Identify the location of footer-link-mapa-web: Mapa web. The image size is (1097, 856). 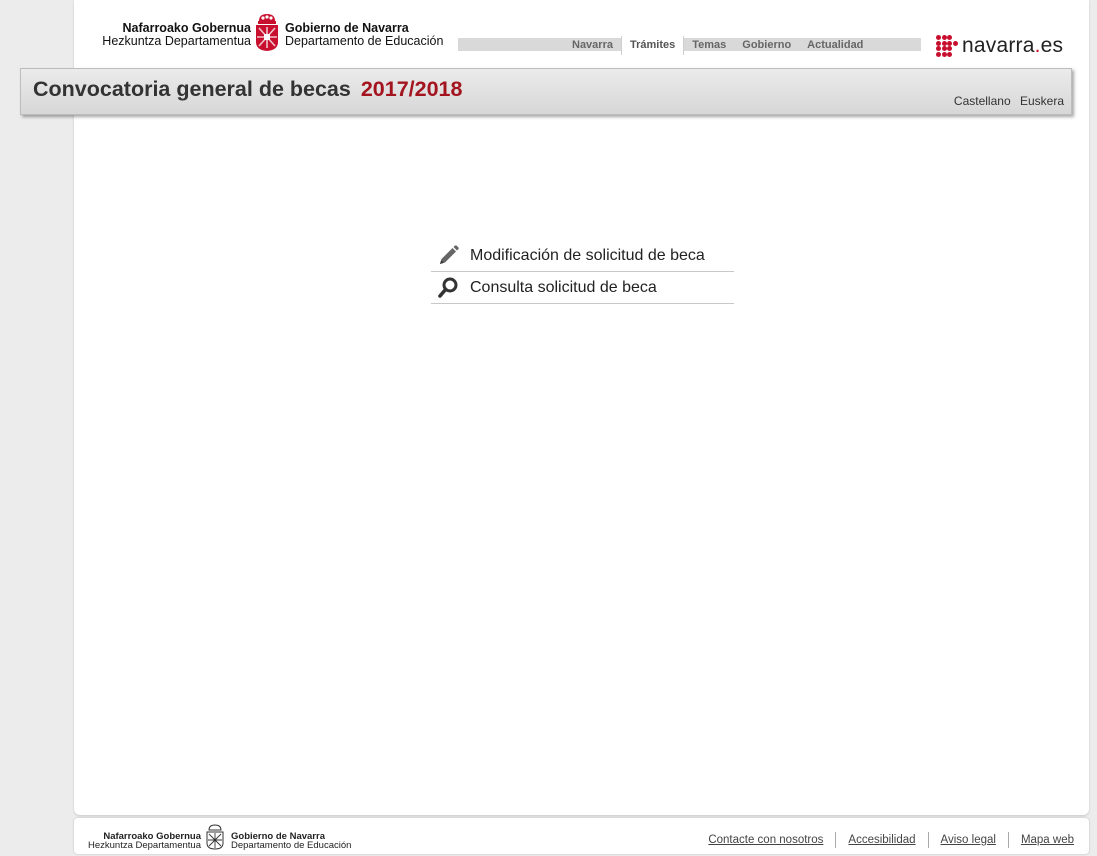
(1047, 840).